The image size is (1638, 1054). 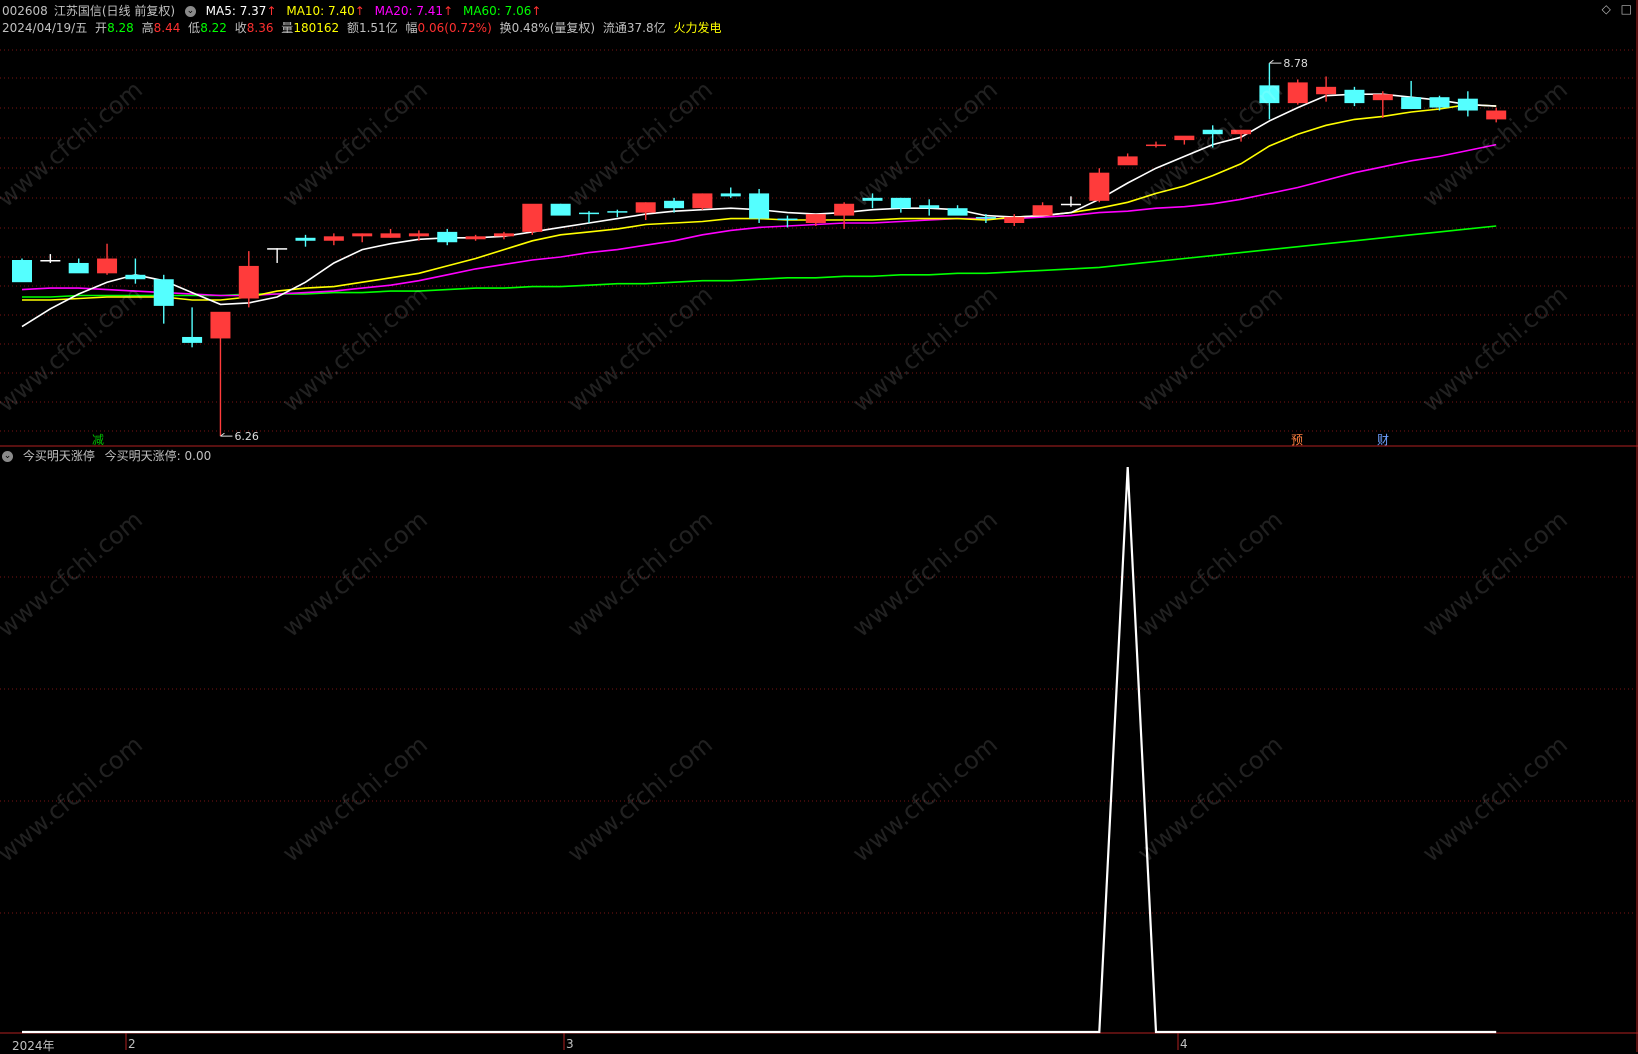 What do you see at coordinates (236, 11) in the screenshot?
I see `ma5-label: MA5: 7.37` at bounding box center [236, 11].